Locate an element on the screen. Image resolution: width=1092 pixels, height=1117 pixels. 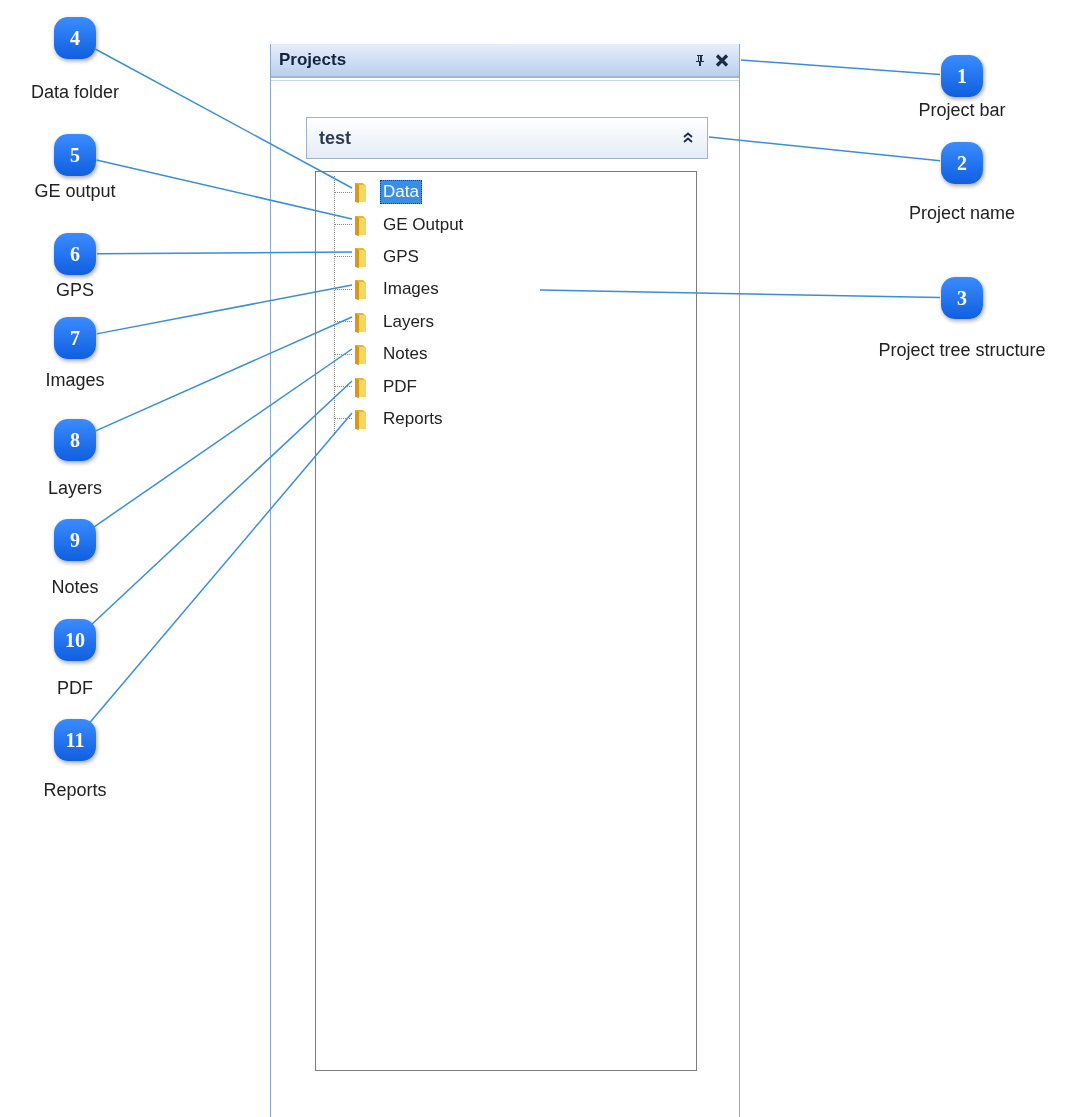
project-name: test is located at coordinates (335, 138).